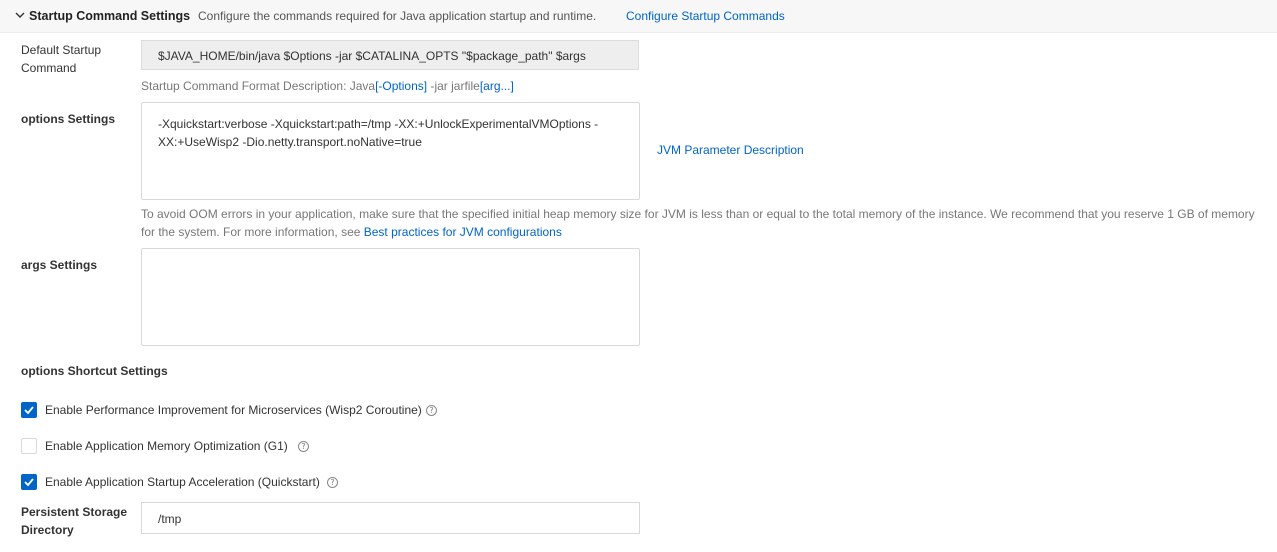  I want to click on default-command-label-line2: Command, so click(49, 68).